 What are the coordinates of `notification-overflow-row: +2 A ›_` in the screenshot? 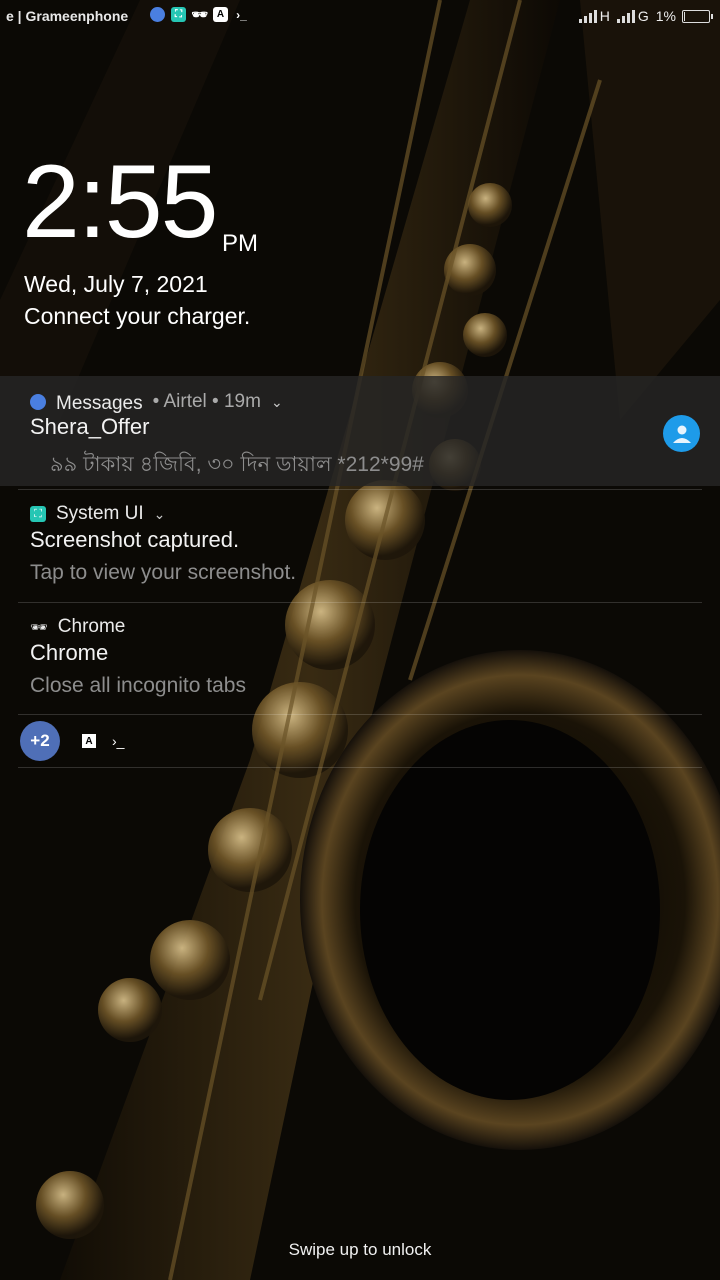 It's located at (72, 741).